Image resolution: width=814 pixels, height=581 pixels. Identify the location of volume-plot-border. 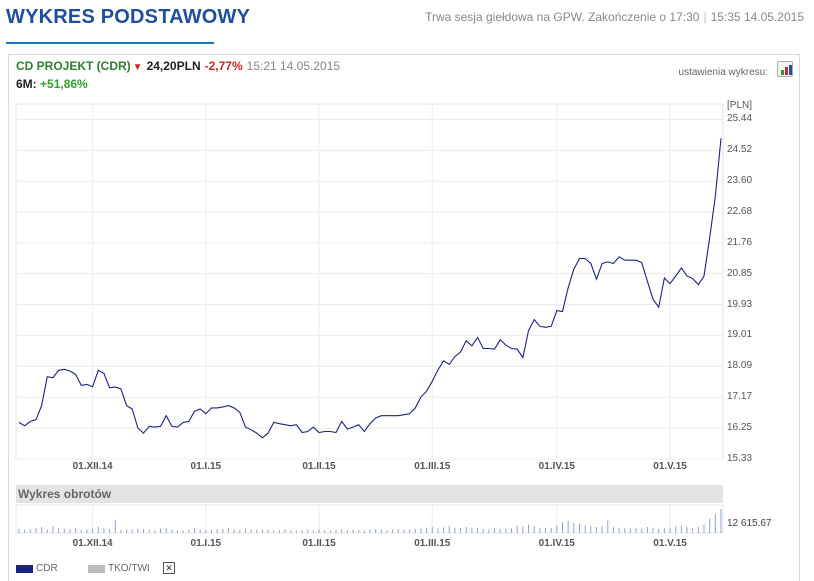
(369, 519).